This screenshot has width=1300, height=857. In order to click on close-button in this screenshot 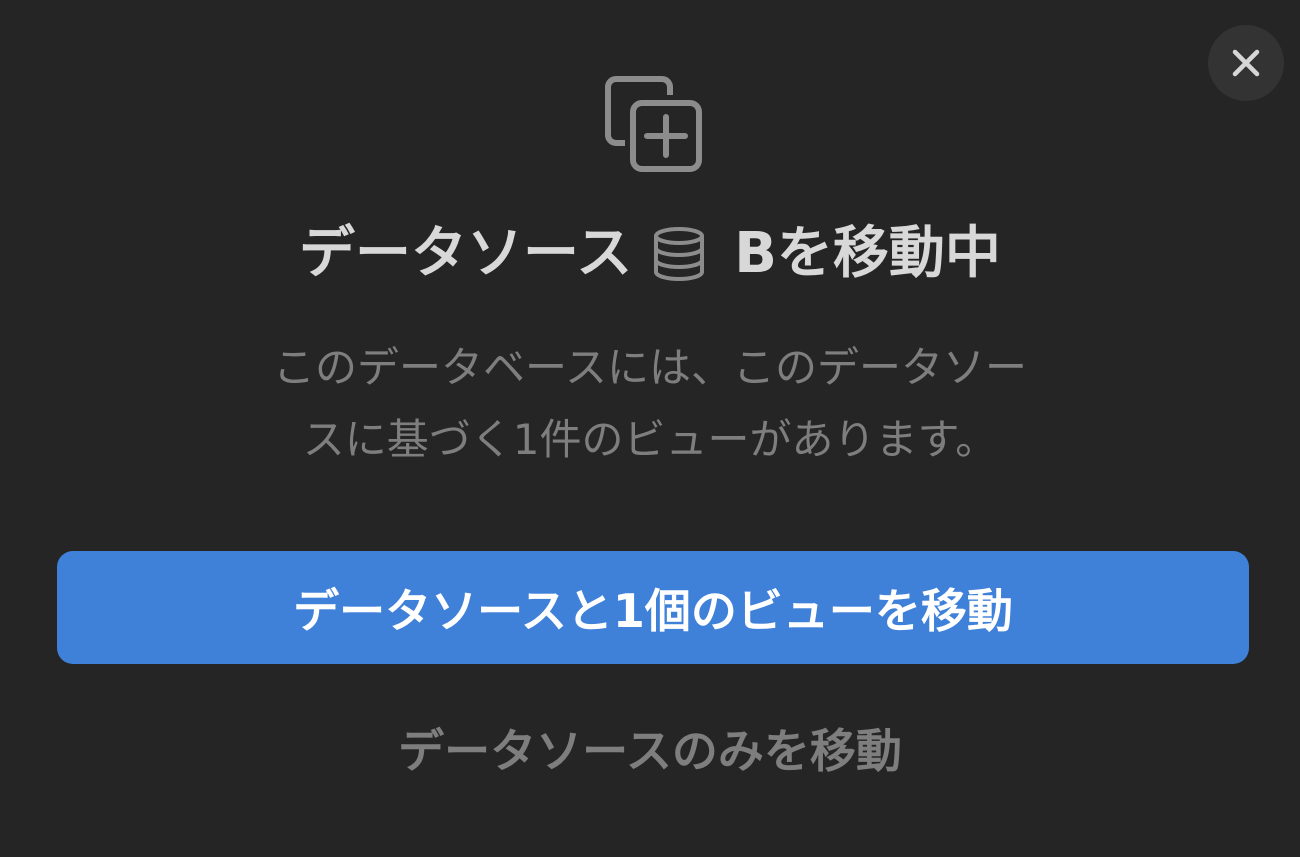, I will do `click(1246, 63)`.